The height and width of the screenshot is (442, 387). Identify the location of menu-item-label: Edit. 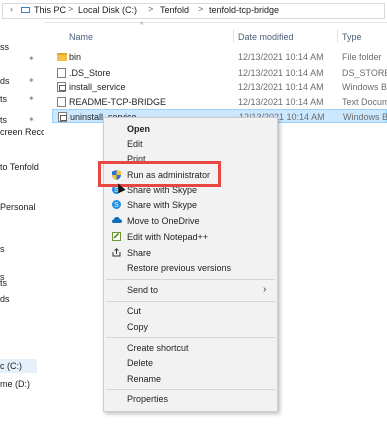
(135, 144).